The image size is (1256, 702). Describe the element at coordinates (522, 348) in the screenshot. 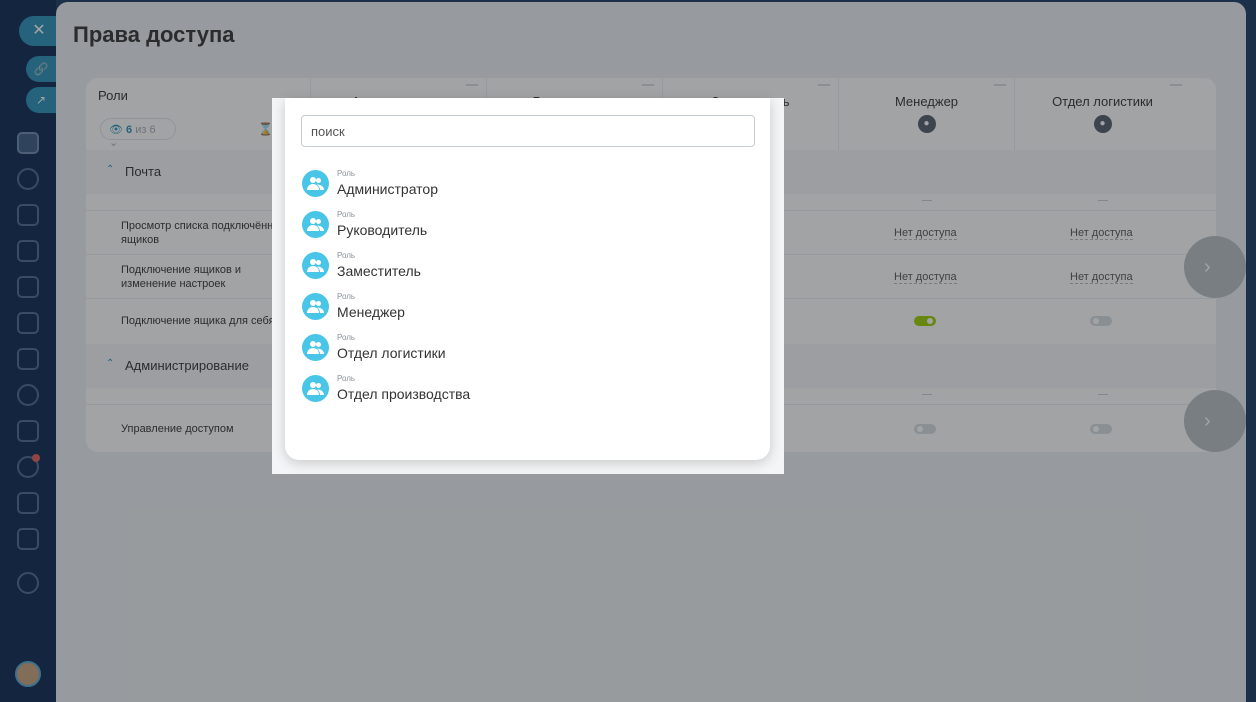

I see `role-option: Роль Отдел логистики` at that location.